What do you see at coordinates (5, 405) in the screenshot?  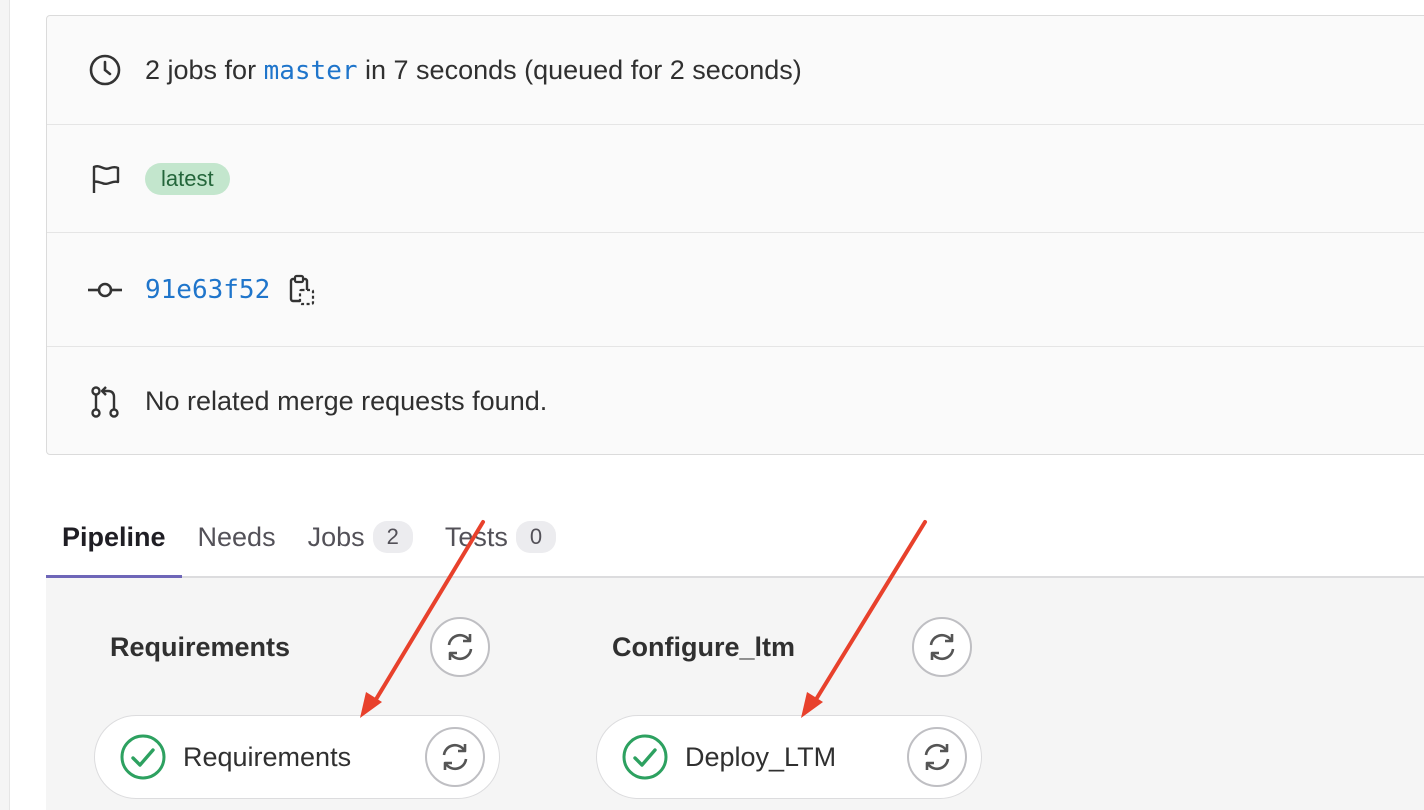 I see `left-gutter` at bounding box center [5, 405].